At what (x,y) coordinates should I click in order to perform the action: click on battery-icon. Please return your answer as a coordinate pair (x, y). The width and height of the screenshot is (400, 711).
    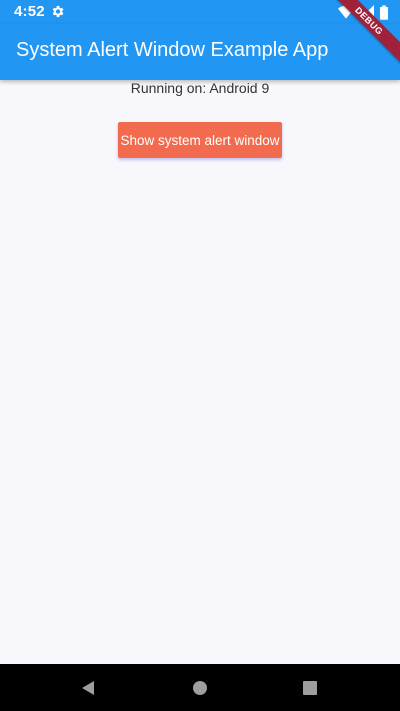
    Looking at the image, I should click on (384, 12).